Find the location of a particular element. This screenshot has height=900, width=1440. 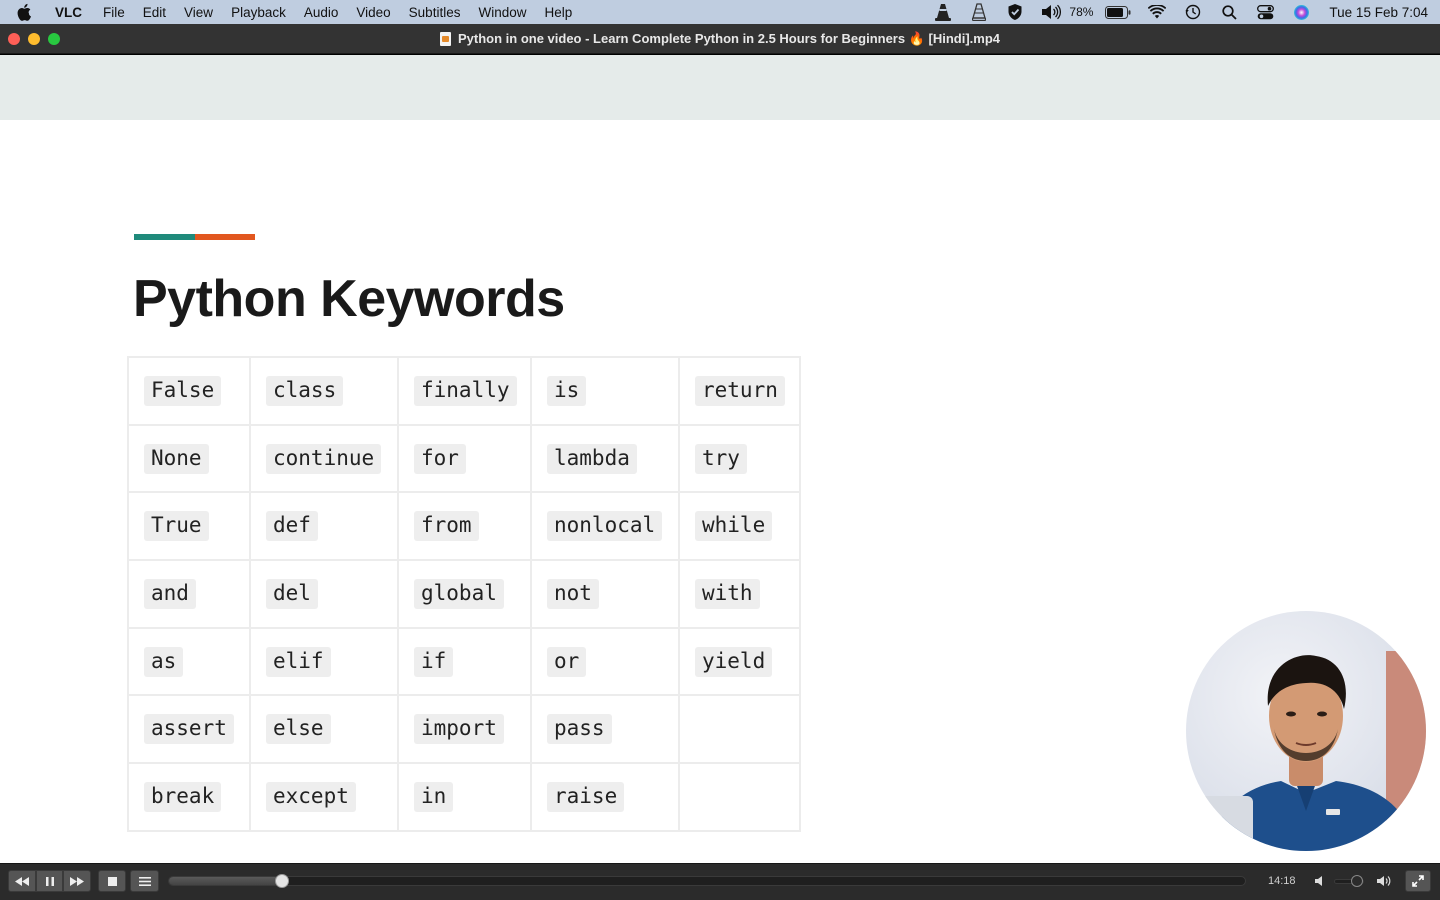

stop-icon is located at coordinates (112, 881).